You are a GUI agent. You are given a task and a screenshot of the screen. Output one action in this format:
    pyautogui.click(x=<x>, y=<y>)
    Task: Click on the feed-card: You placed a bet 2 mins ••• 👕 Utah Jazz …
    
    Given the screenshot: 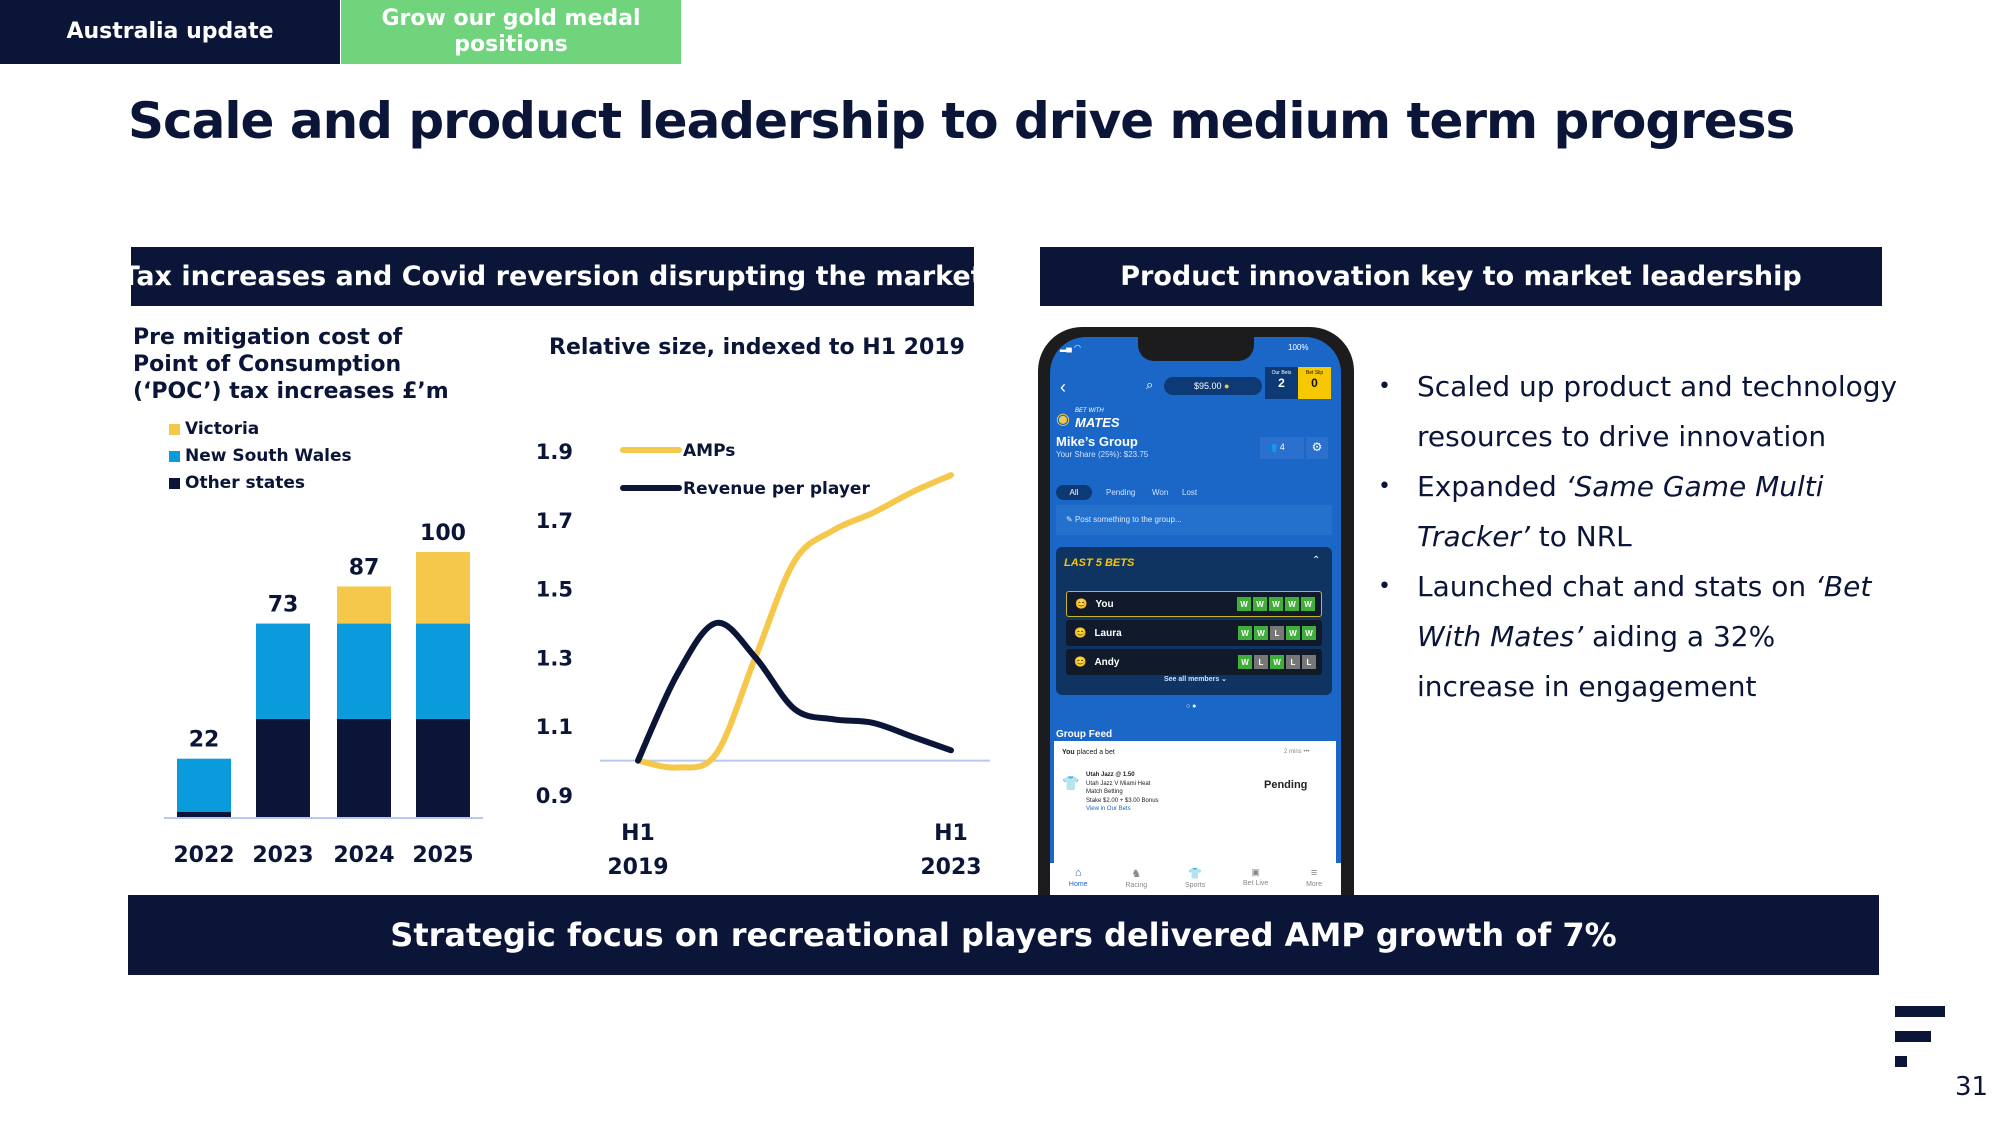 What is the action you would take?
    pyautogui.click(x=1195, y=806)
    